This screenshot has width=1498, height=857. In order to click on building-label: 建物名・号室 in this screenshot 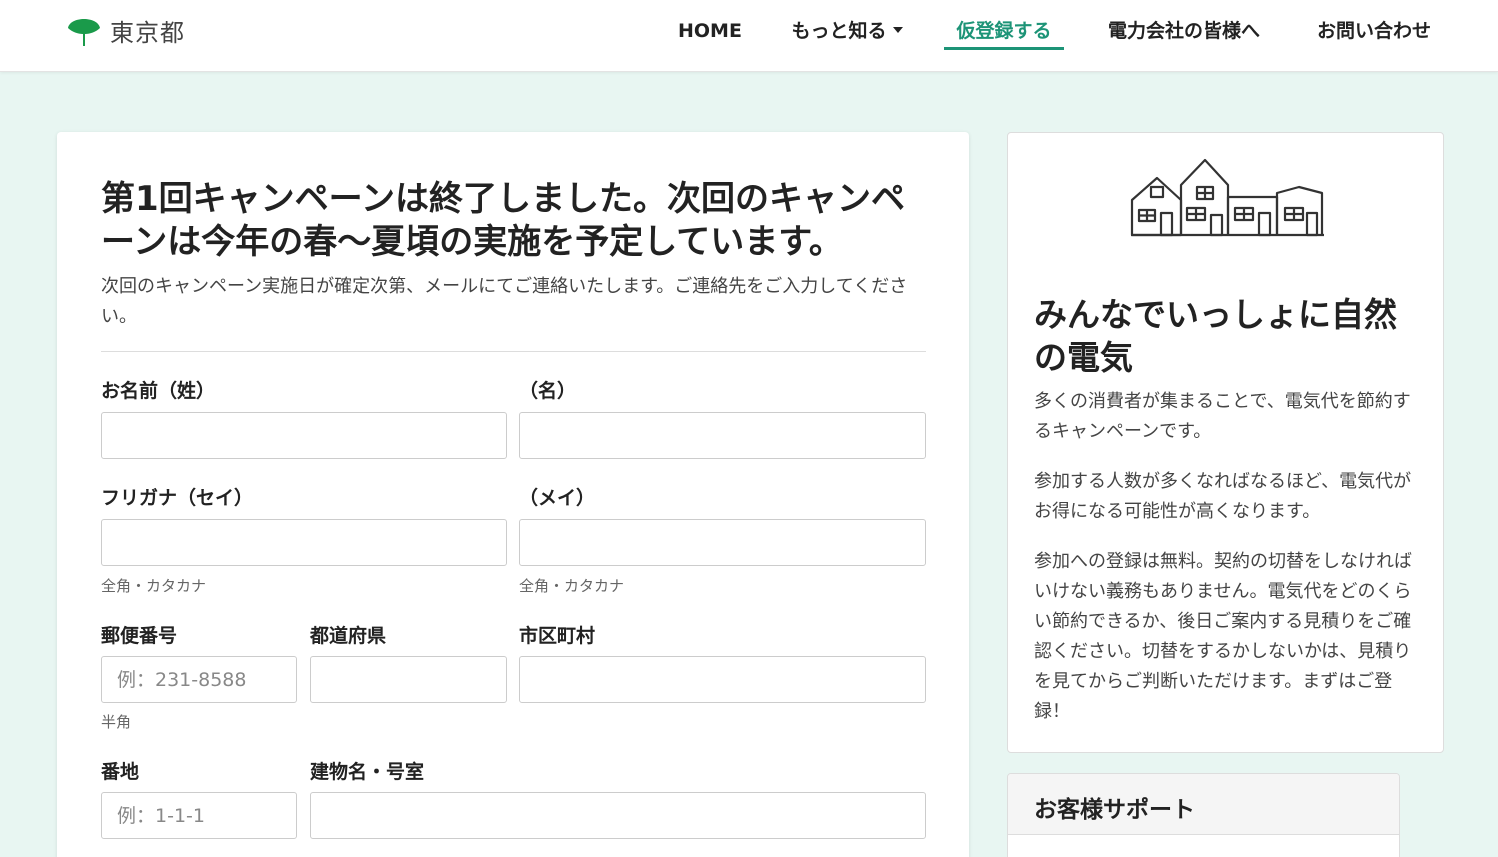, I will do `click(367, 772)`.